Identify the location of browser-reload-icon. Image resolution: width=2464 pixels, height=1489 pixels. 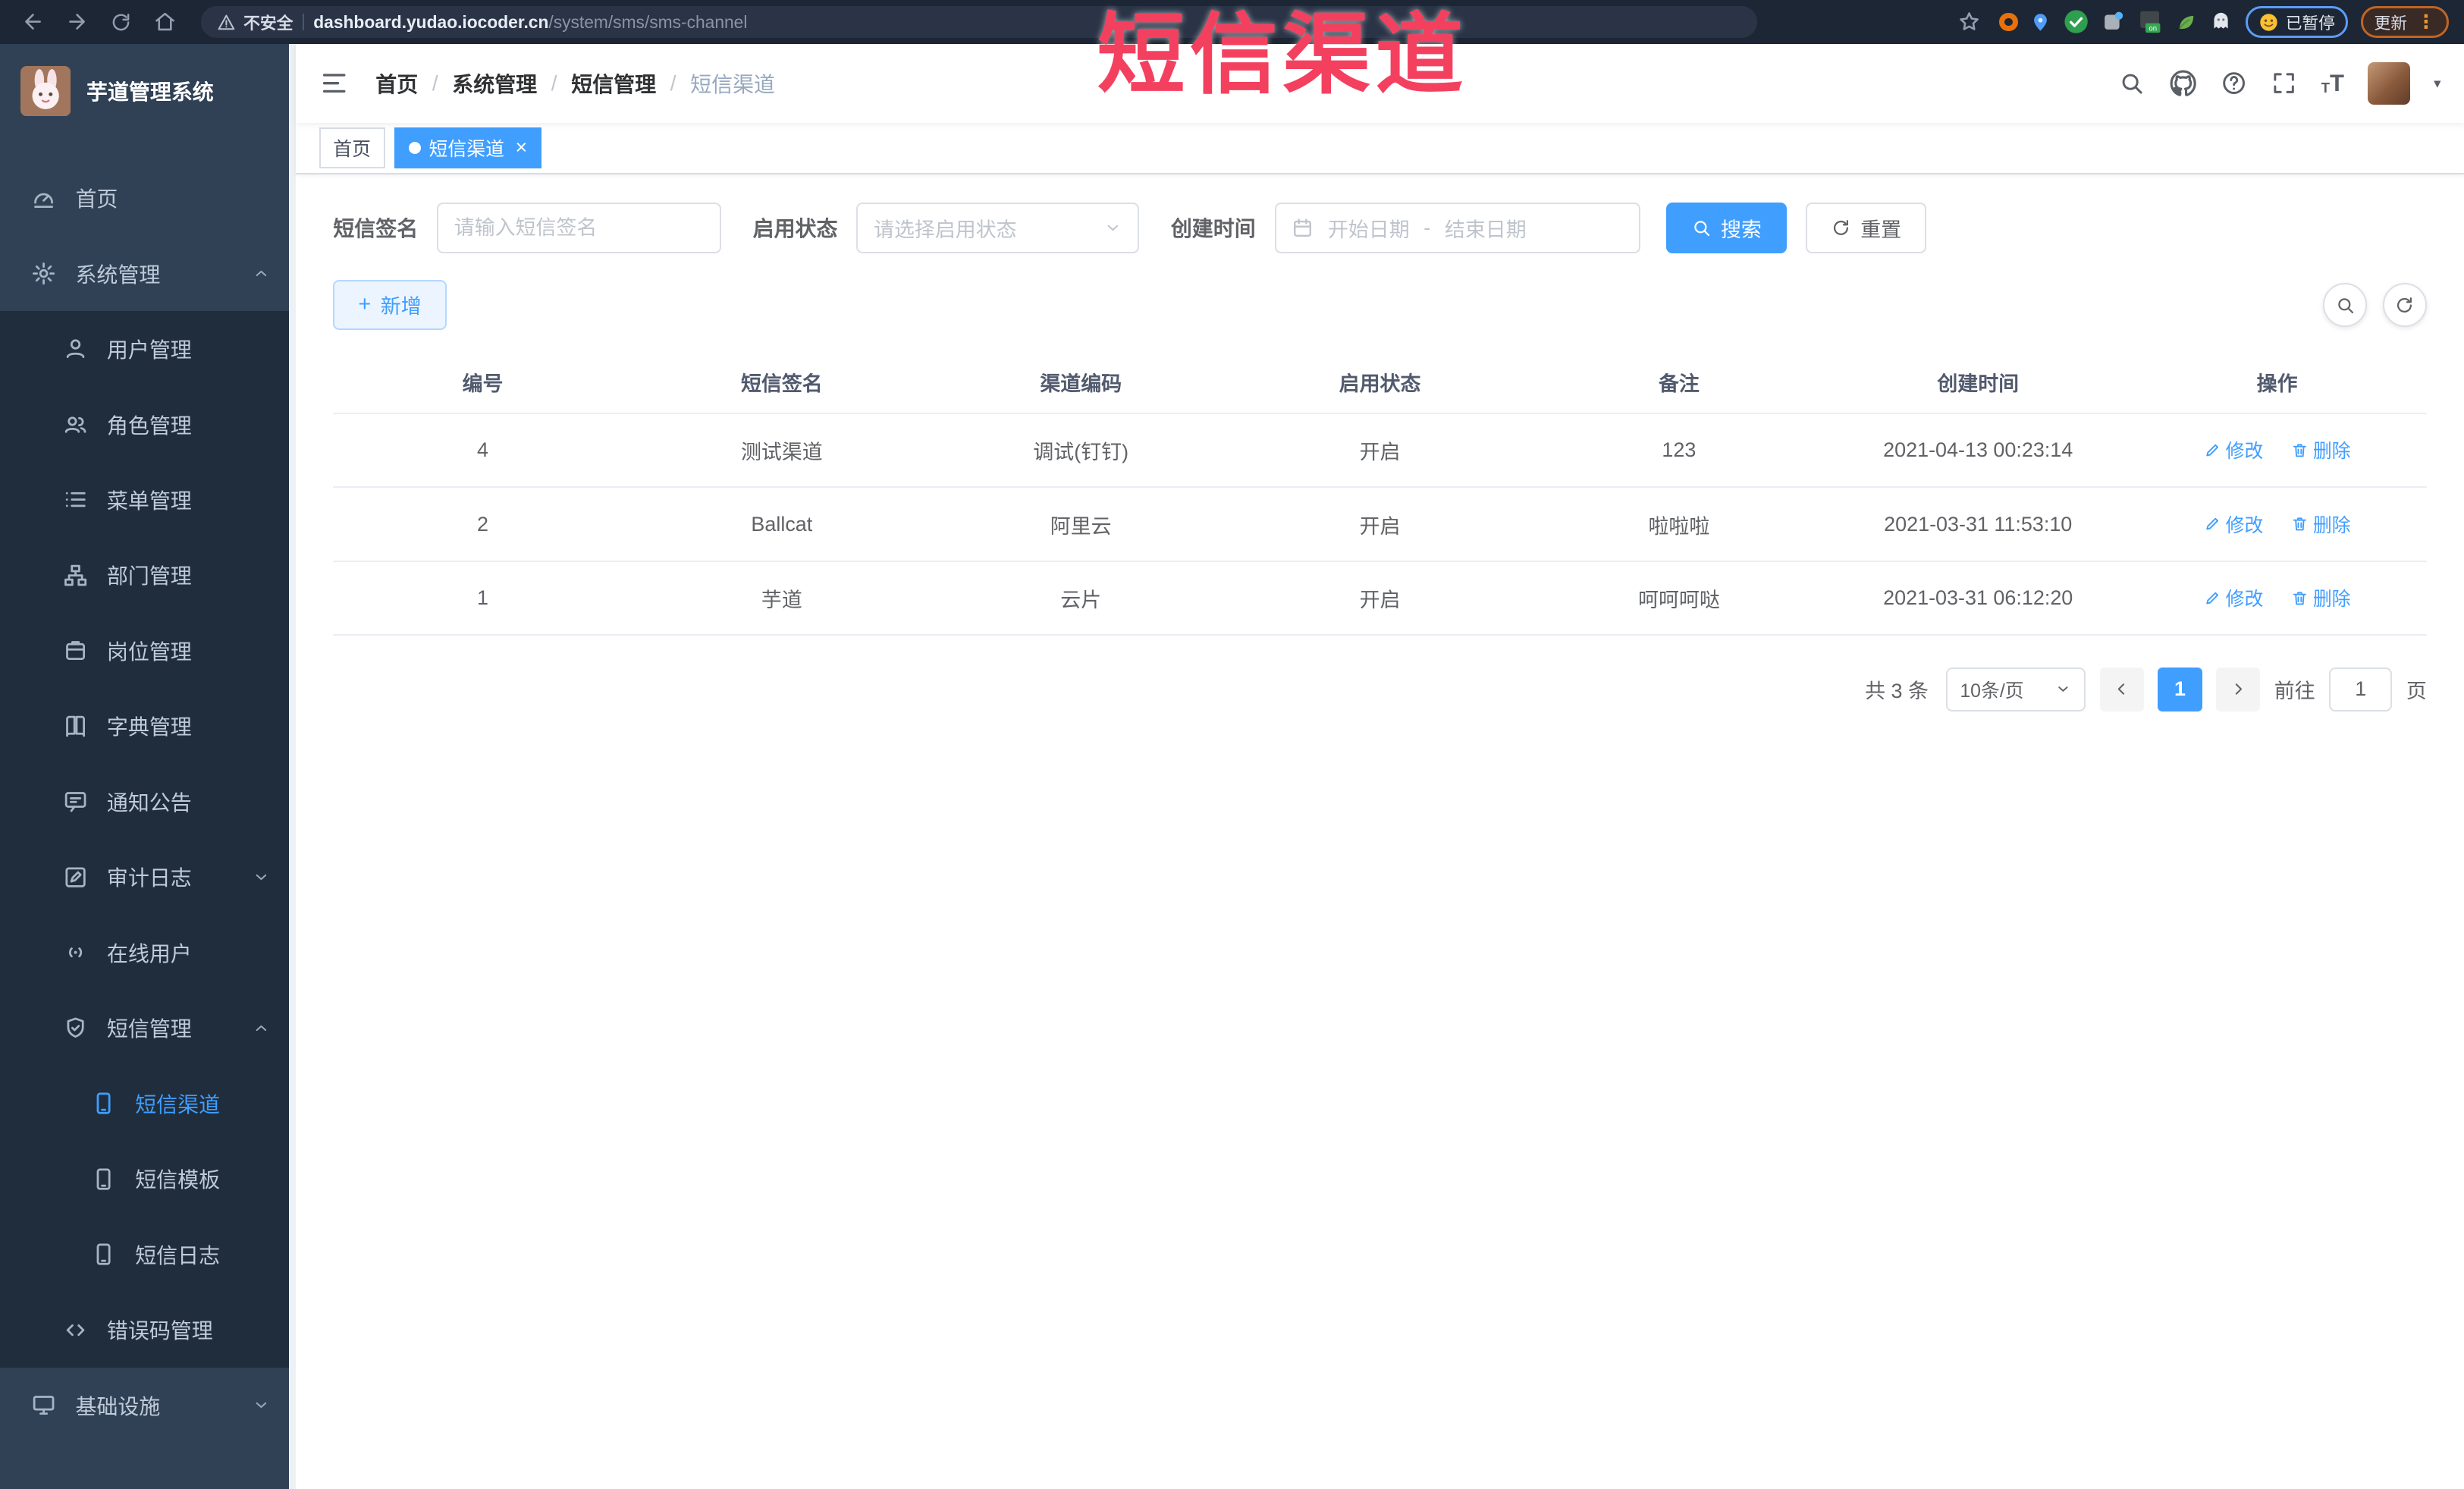
(121, 22).